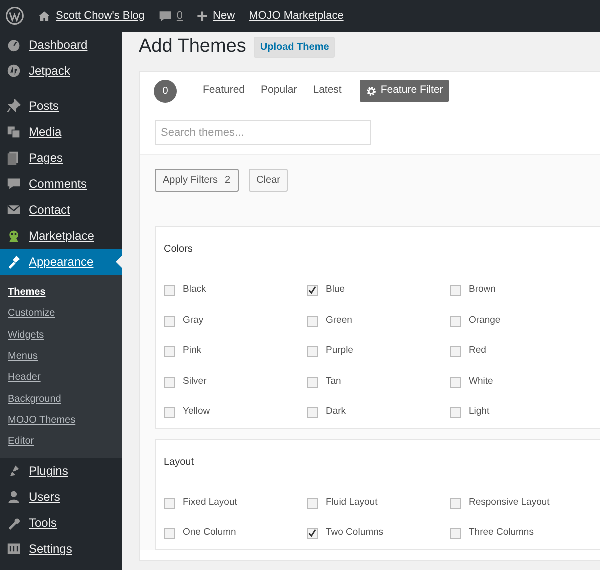 This screenshot has height=570, width=600. Describe the element at coordinates (44, 16) in the screenshot. I see `home-icon` at that location.